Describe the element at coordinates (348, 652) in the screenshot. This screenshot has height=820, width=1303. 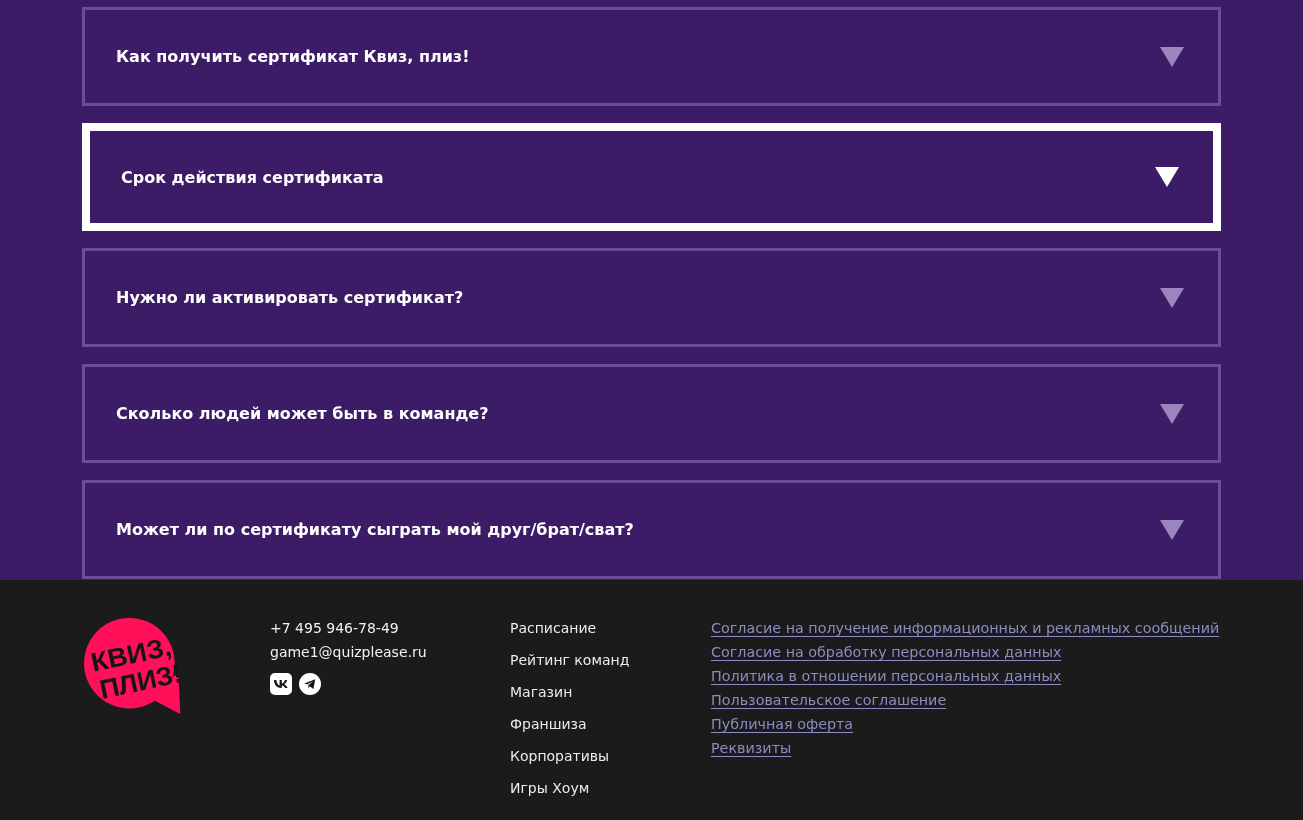
I see `email-link: game1@quizplease.ru` at that location.